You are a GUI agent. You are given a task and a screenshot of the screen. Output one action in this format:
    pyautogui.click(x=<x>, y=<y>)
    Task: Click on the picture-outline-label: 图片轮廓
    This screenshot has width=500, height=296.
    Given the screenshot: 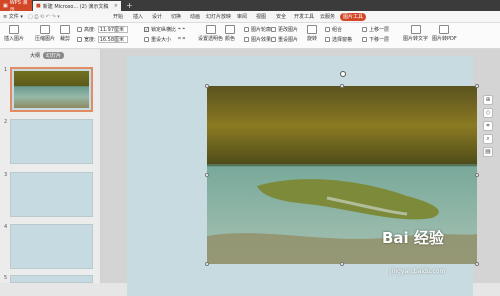 What is the action you would take?
    pyautogui.click(x=261, y=30)
    